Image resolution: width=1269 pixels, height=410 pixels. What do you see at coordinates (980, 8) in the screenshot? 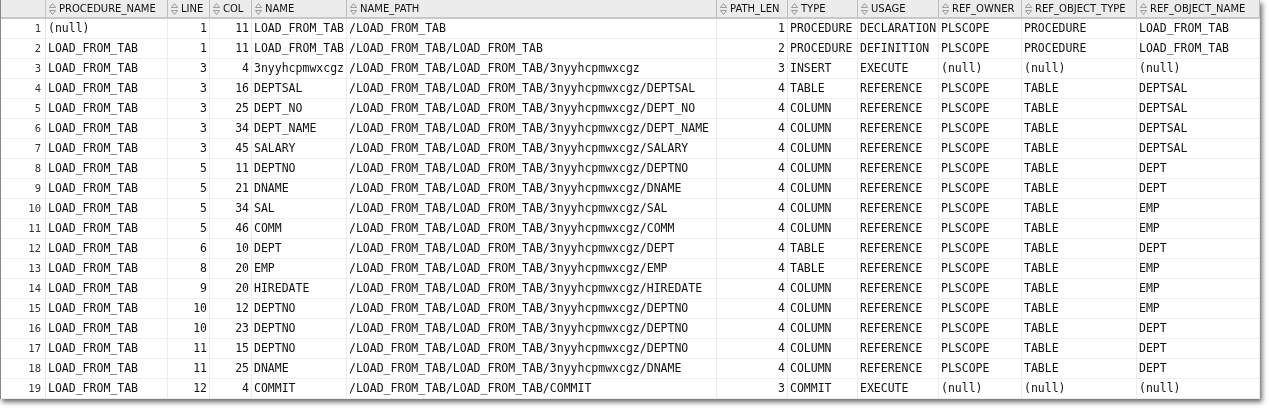
I see `column-header: REF_OWNER` at bounding box center [980, 8].